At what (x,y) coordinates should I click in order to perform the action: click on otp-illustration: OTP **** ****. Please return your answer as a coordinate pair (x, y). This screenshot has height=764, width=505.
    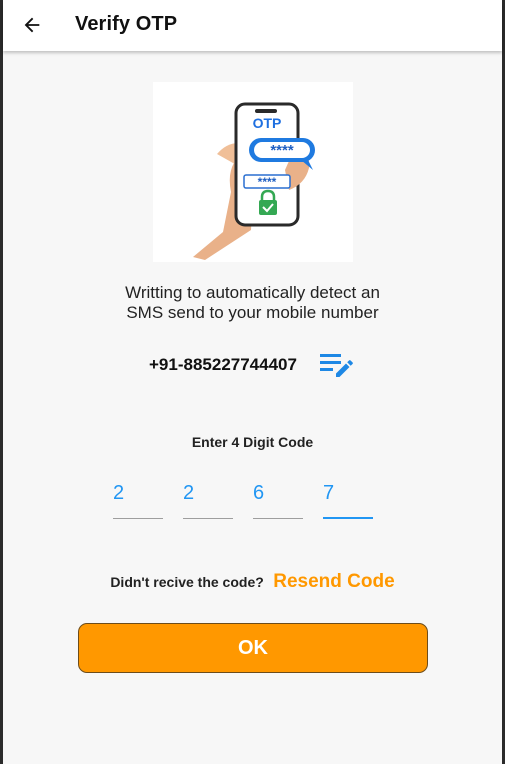
    Looking at the image, I should click on (253, 172).